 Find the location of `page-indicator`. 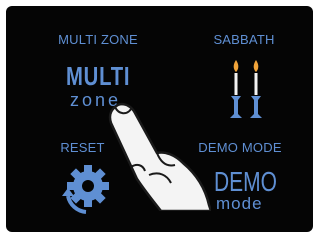

page-indicator is located at coordinates (159, 229).